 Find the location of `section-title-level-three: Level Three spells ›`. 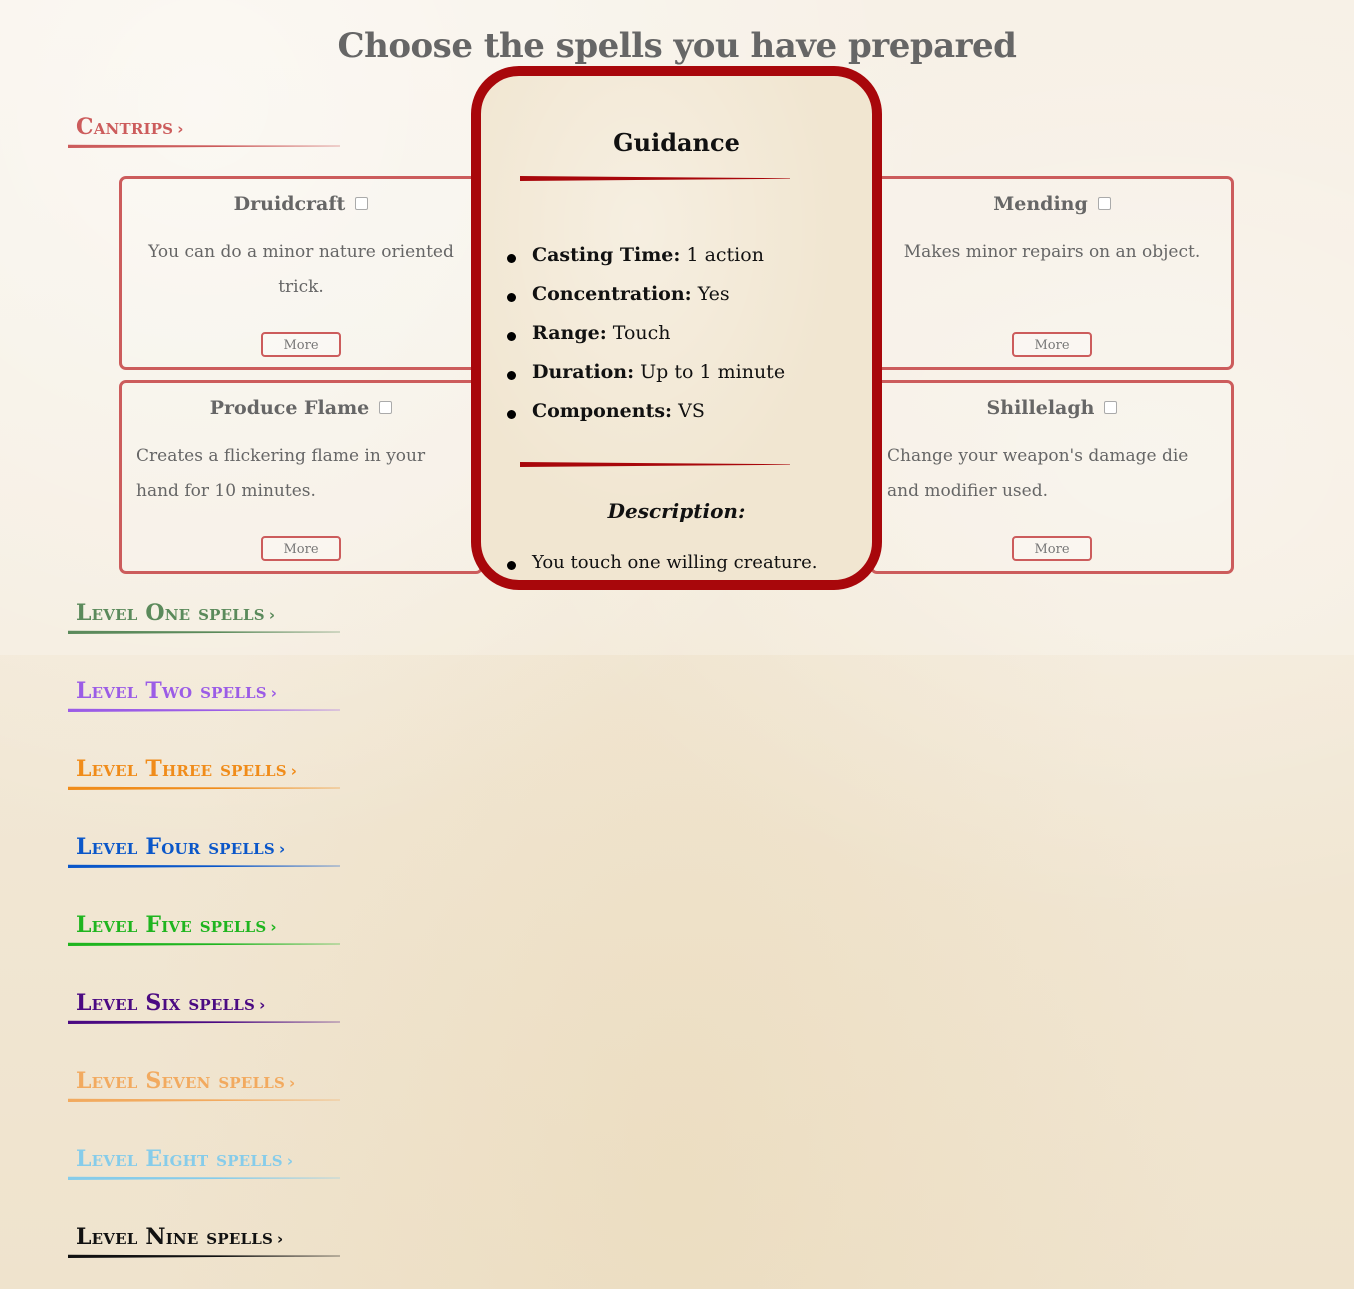

section-title-level-three: Level Three spells › is located at coordinates (186, 769).